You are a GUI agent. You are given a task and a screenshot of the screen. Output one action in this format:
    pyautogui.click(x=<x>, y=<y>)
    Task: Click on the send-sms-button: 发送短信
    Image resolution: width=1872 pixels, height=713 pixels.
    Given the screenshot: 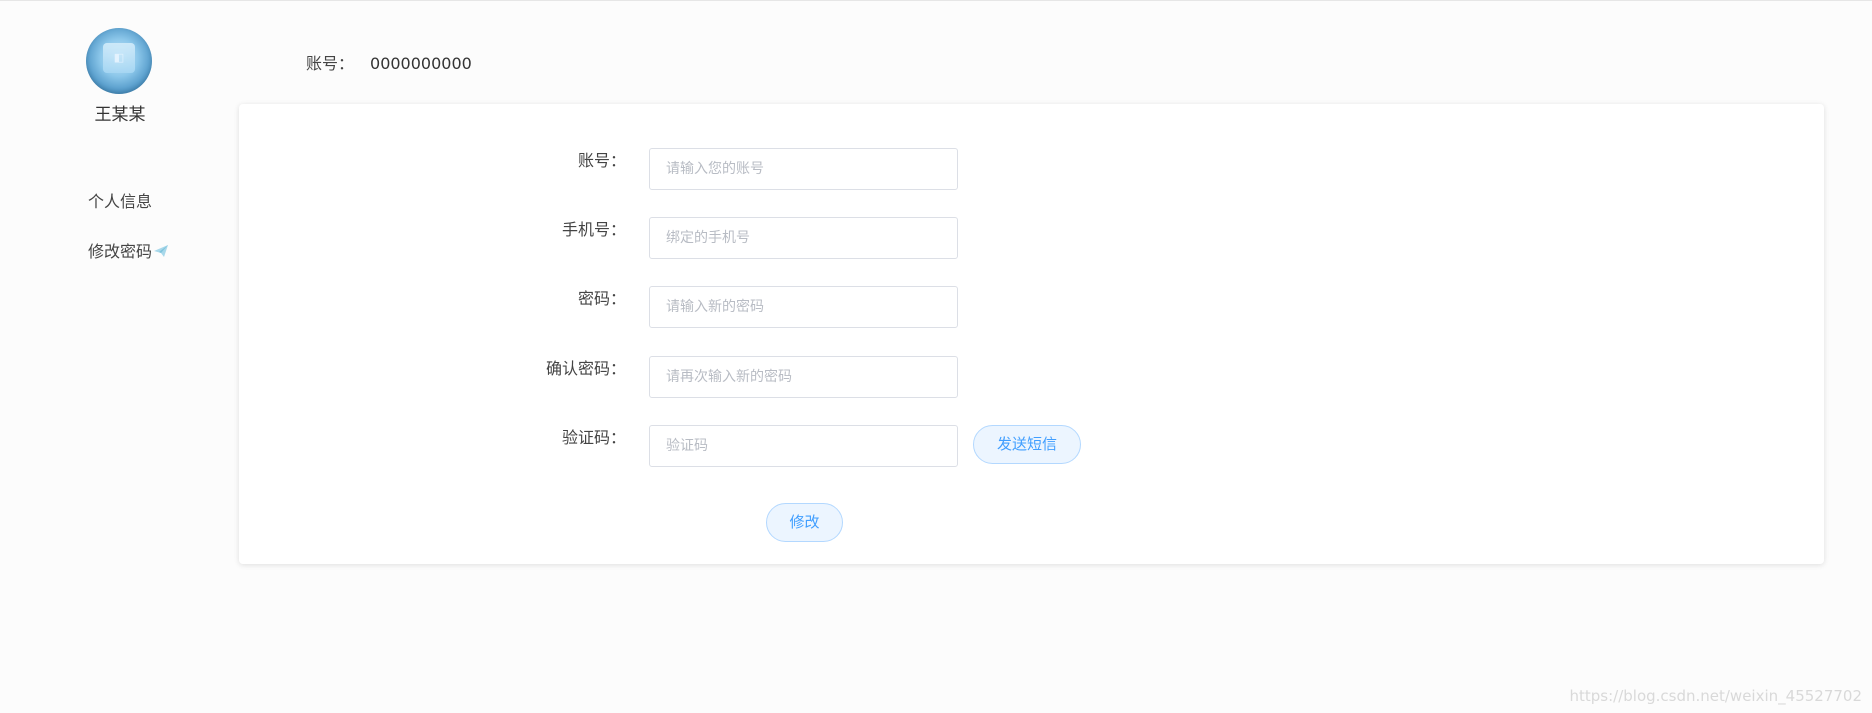 What is the action you would take?
    pyautogui.click(x=1027, y=444)
    